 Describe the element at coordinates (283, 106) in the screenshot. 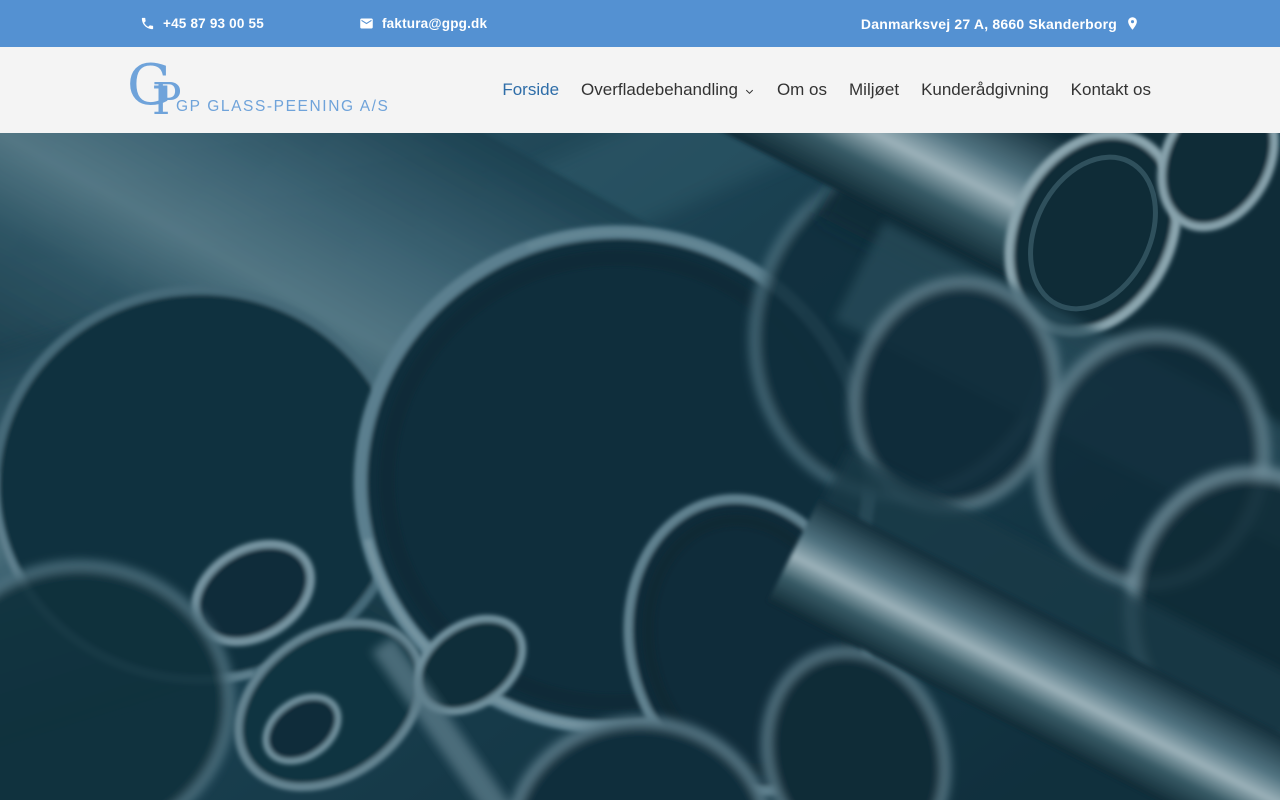

I see `logo-wordmark: GP GLASS-PEENING A/S` at that location.